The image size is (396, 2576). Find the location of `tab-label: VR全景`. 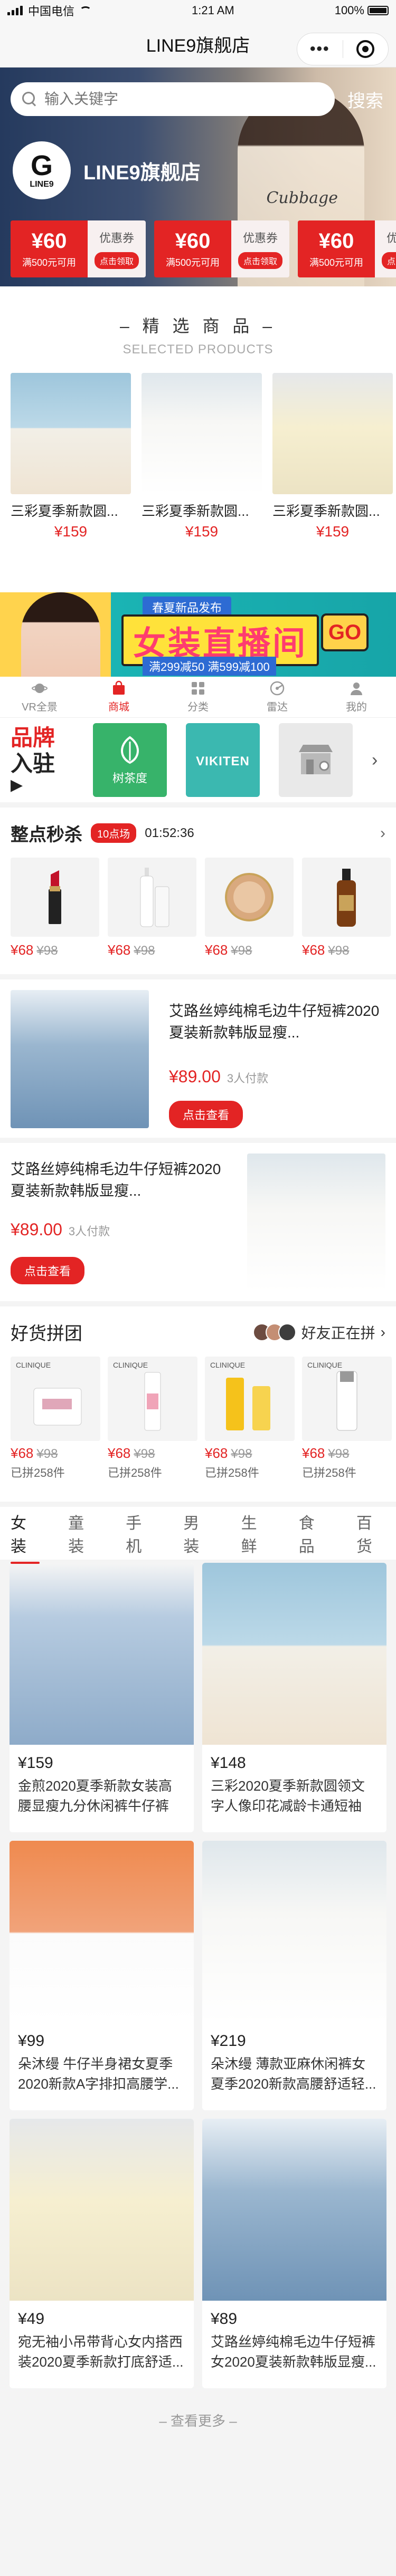

tab-label: VR全景 is located at coordinates (40, 707).